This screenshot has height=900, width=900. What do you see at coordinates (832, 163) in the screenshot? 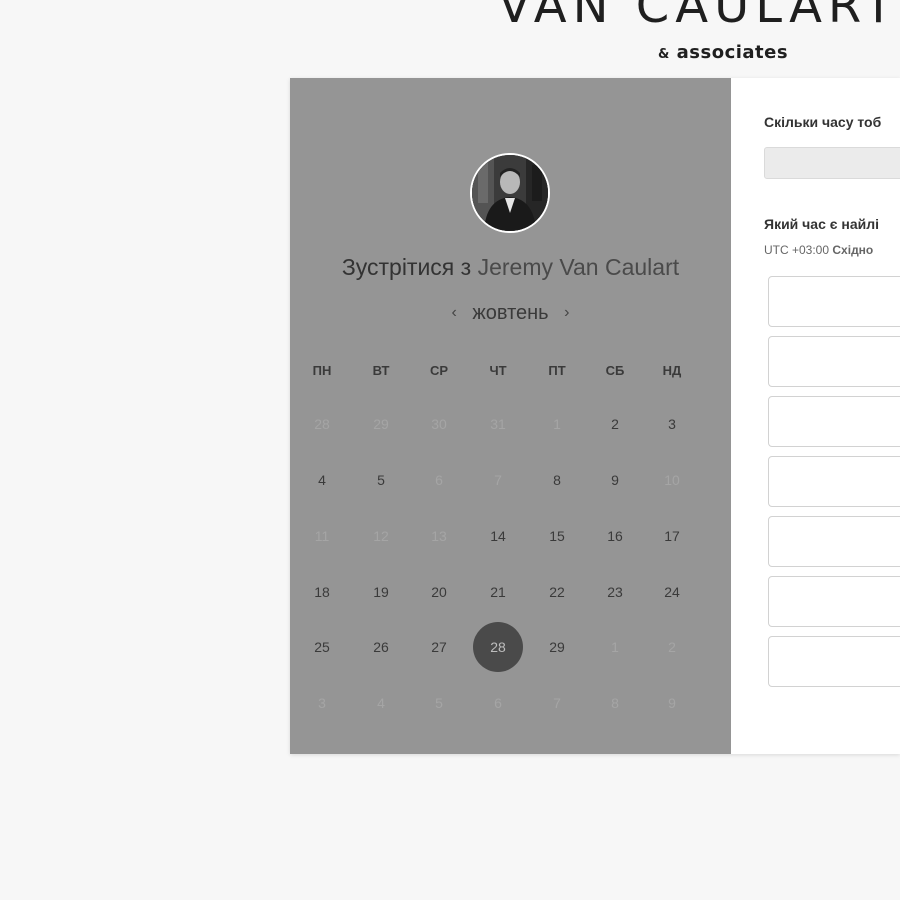
I see `duration-select` at bounding box center [832, 163].